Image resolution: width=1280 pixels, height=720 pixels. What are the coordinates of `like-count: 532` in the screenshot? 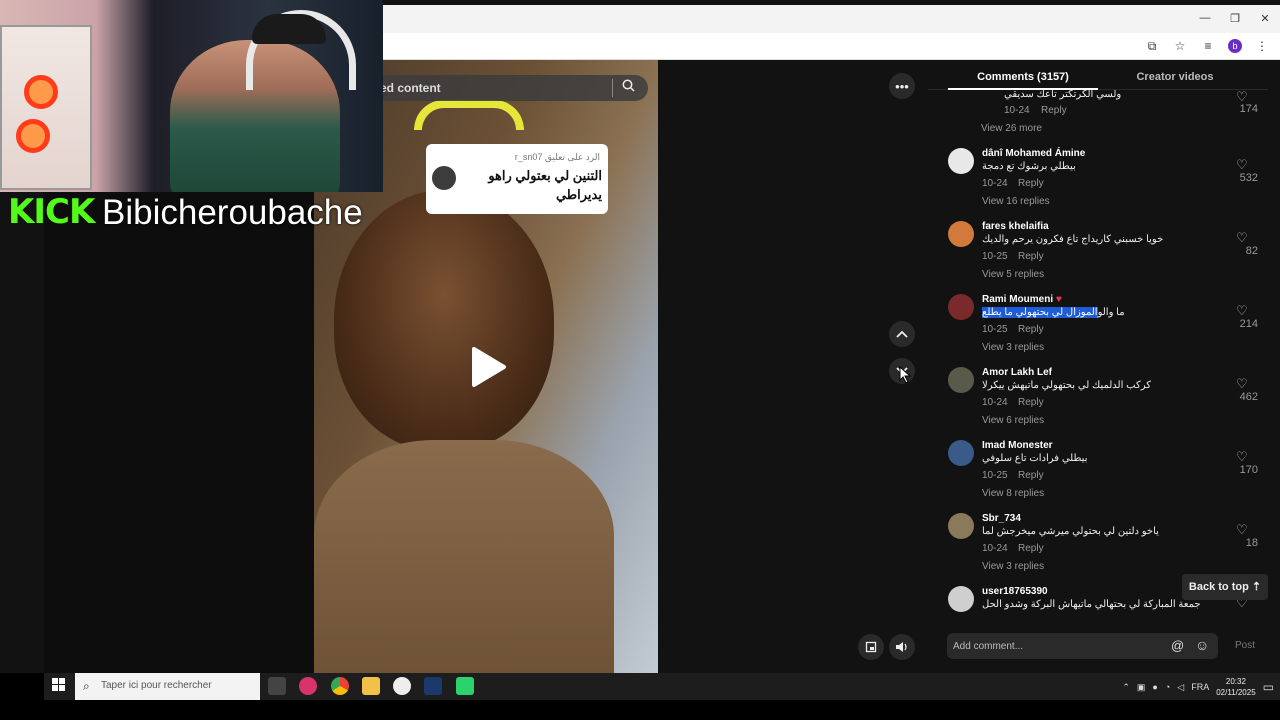 It's located at (1248, 178).